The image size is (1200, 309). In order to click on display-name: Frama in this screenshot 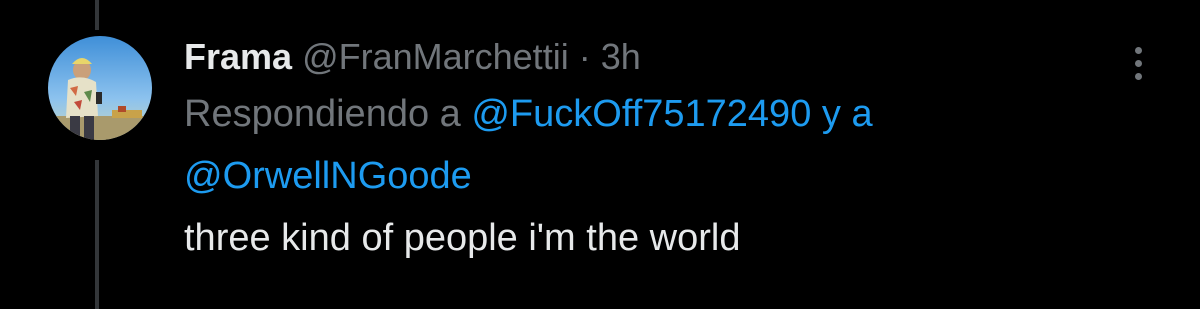, I will do `click(238, 56)`.